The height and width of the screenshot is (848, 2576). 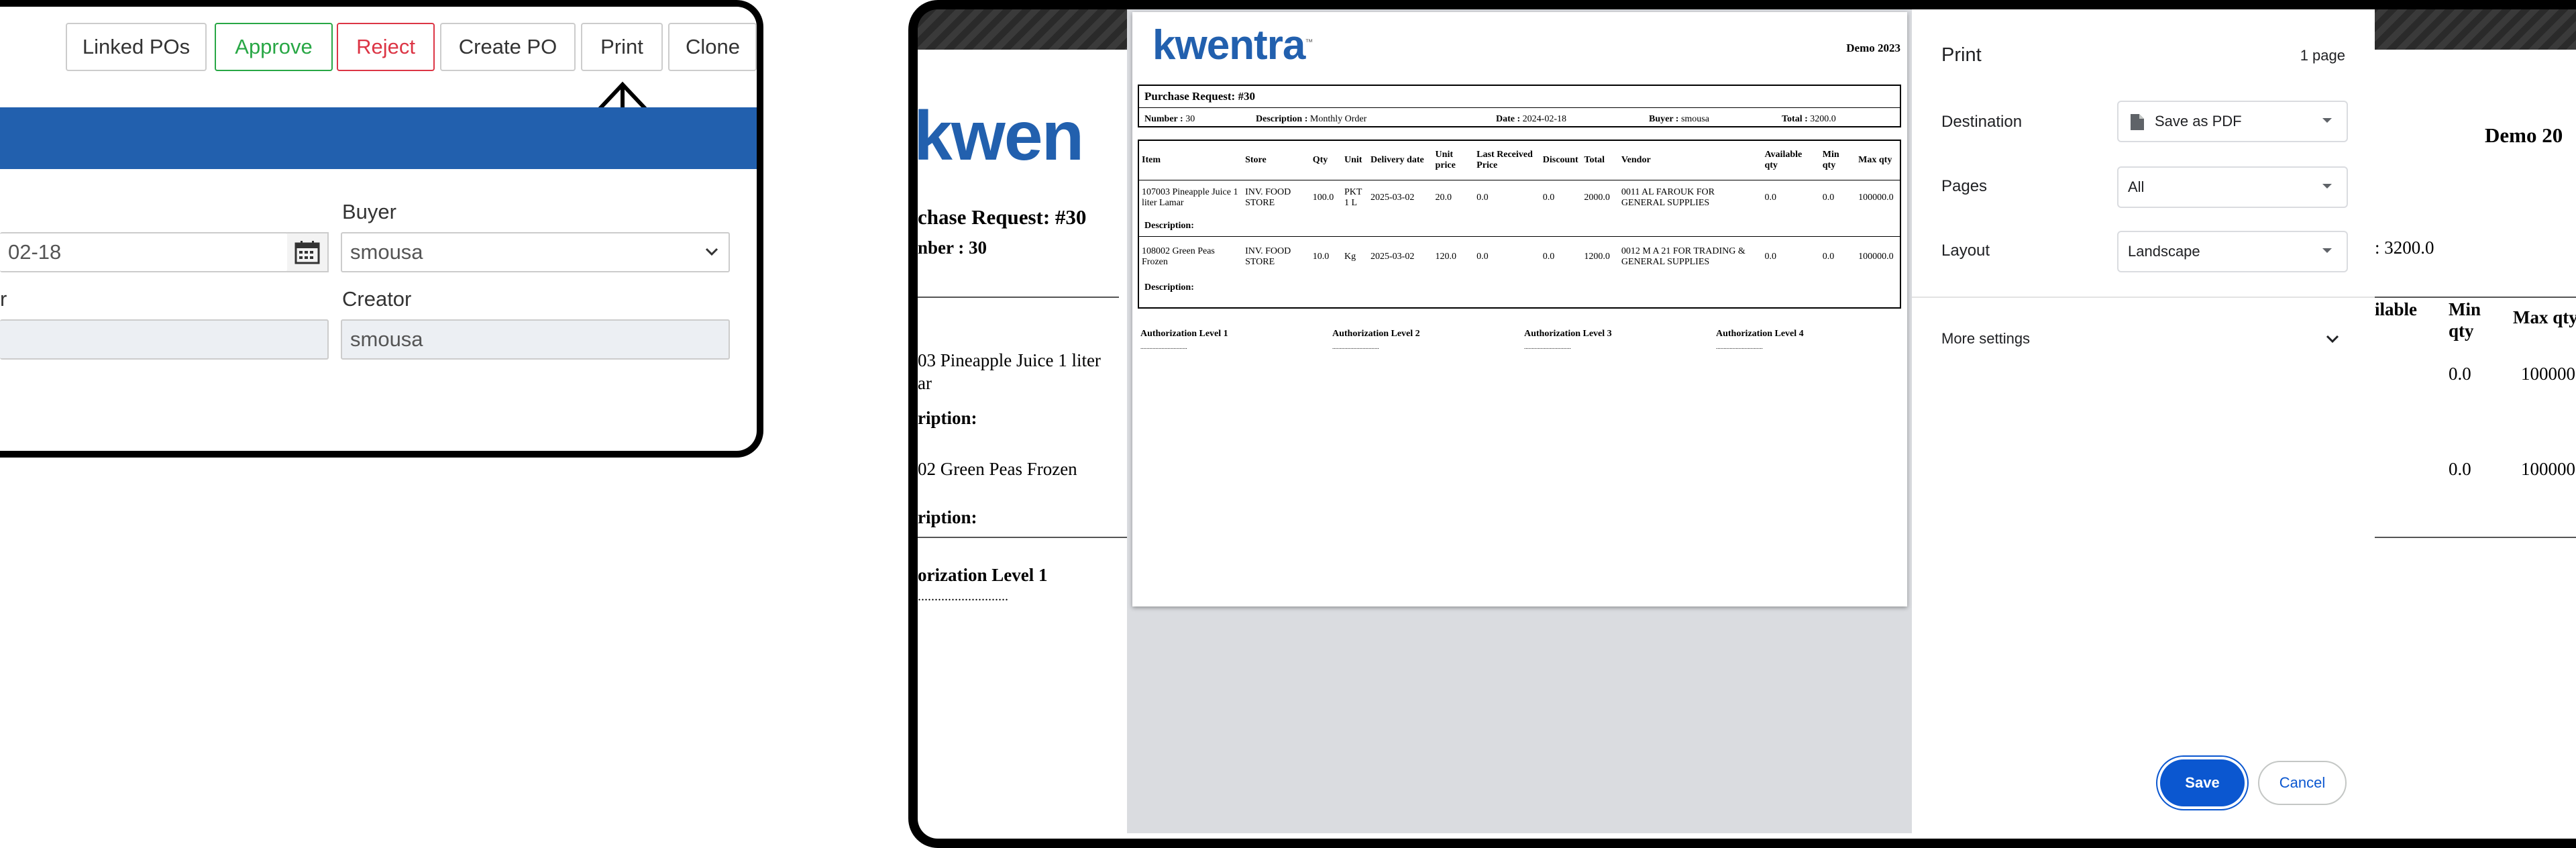 I want to click on pages-label: Pages, so click(x=1964, y=186).